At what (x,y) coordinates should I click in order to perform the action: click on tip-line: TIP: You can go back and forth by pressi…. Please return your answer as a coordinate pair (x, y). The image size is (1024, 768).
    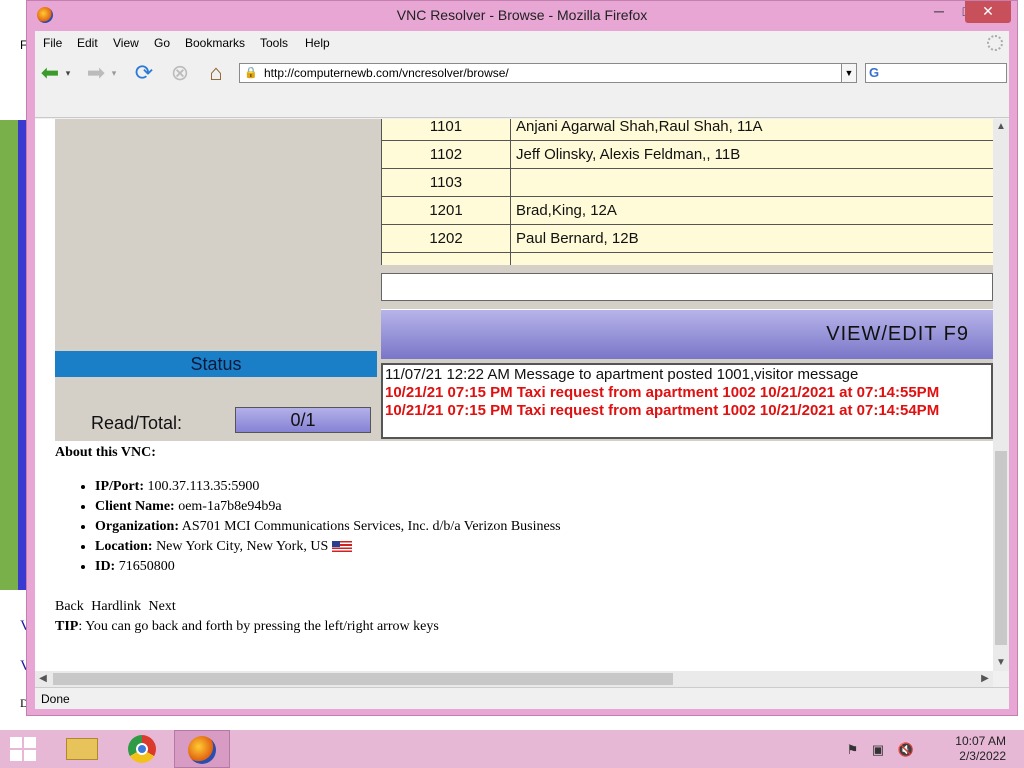
    Looking at the image, I should click on (515, 627).